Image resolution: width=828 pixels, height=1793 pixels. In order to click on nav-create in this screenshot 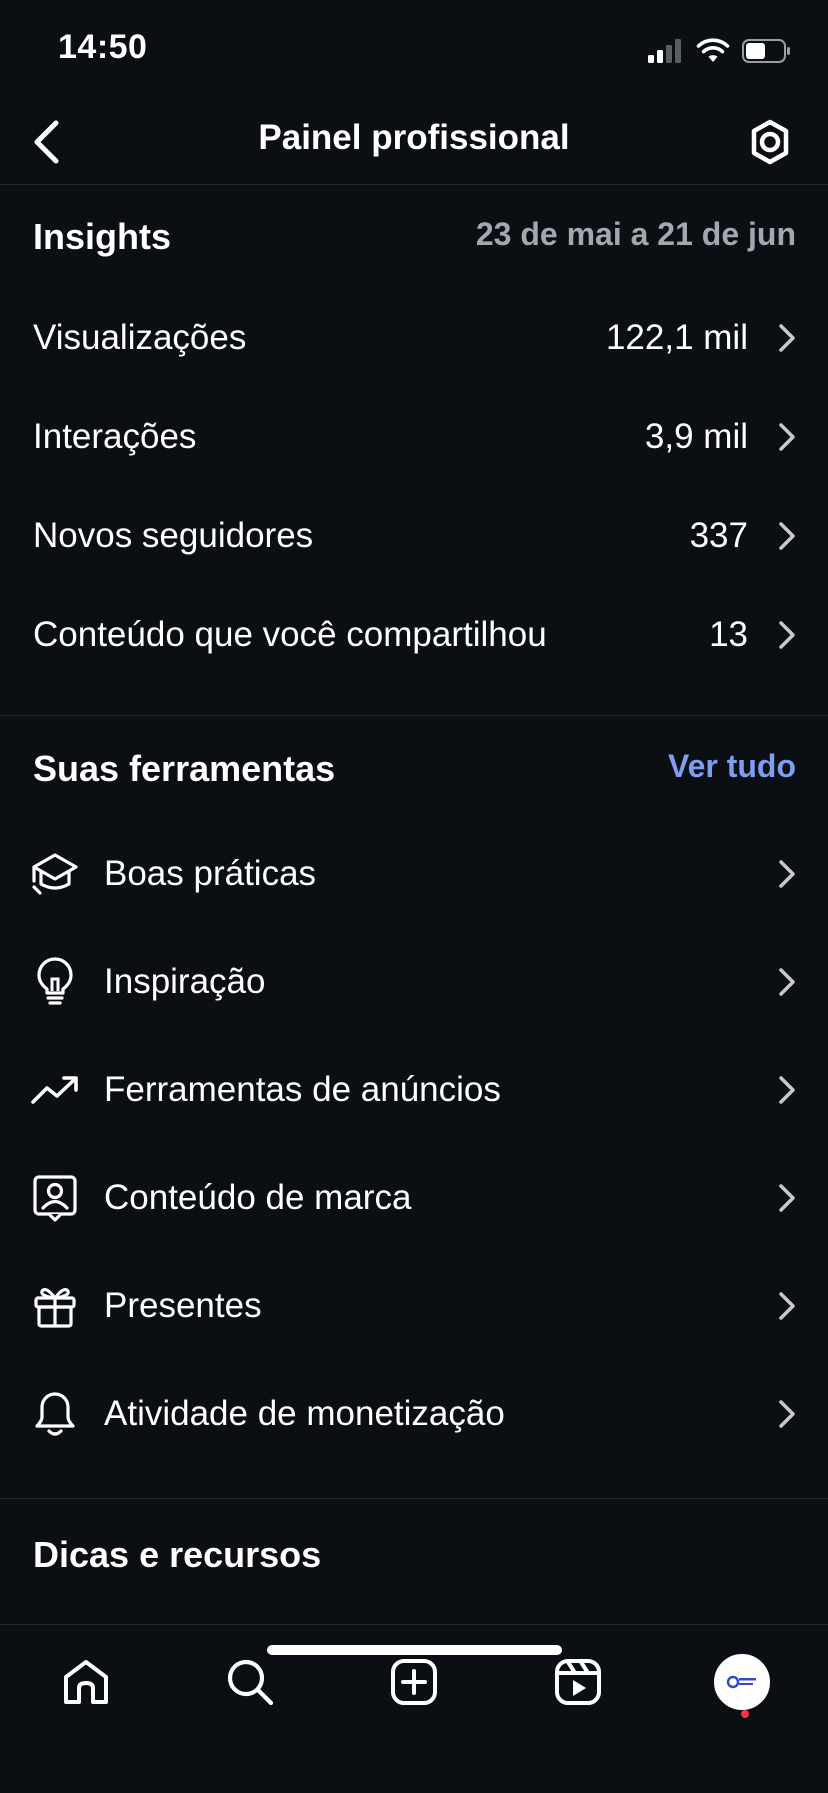, I will do `click(414, 1682)`.